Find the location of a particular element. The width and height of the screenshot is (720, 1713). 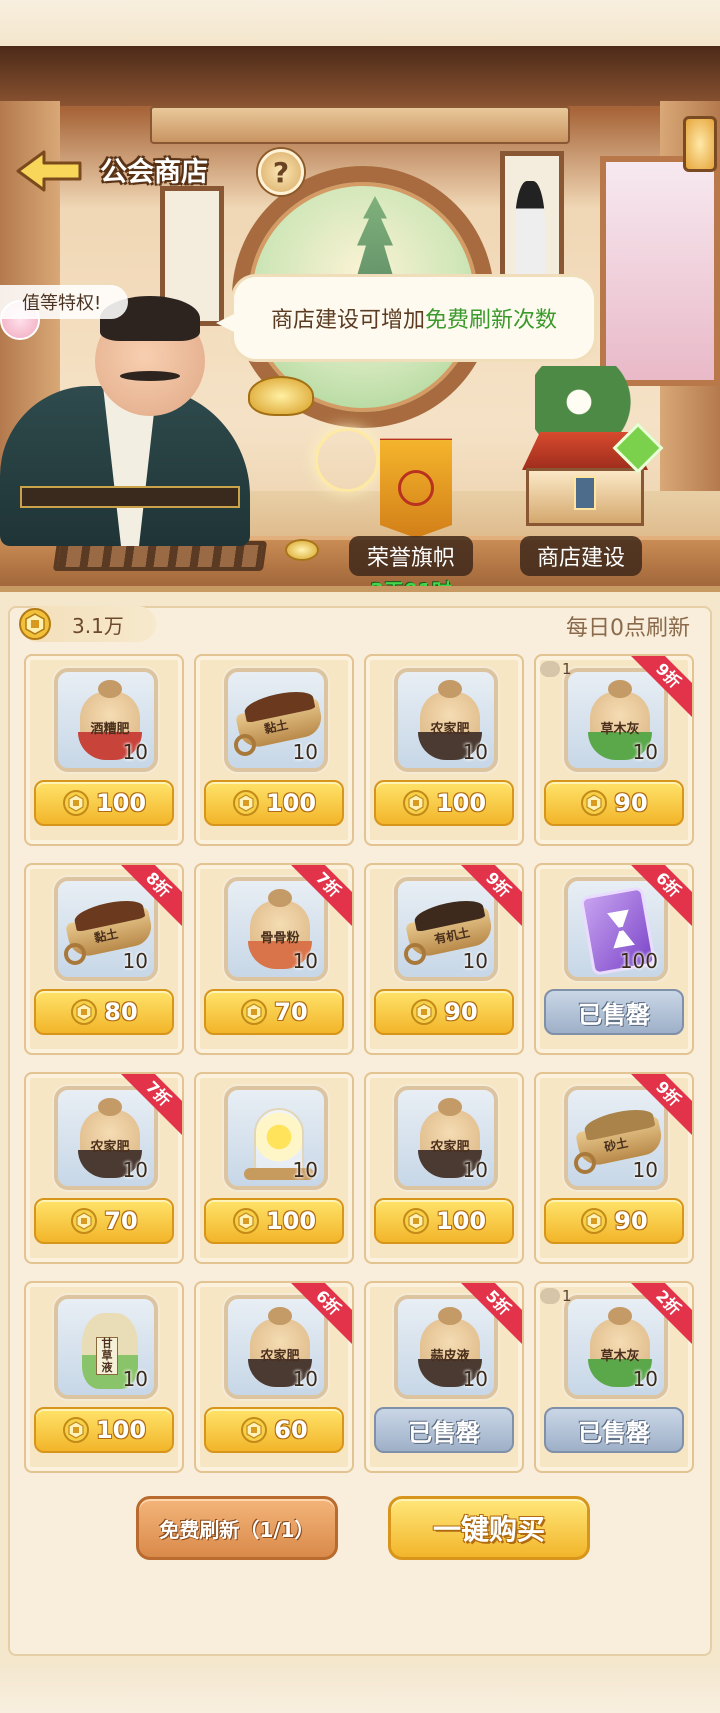

buy-all-button: 一键购买 is located at coordinates (489, 1528).